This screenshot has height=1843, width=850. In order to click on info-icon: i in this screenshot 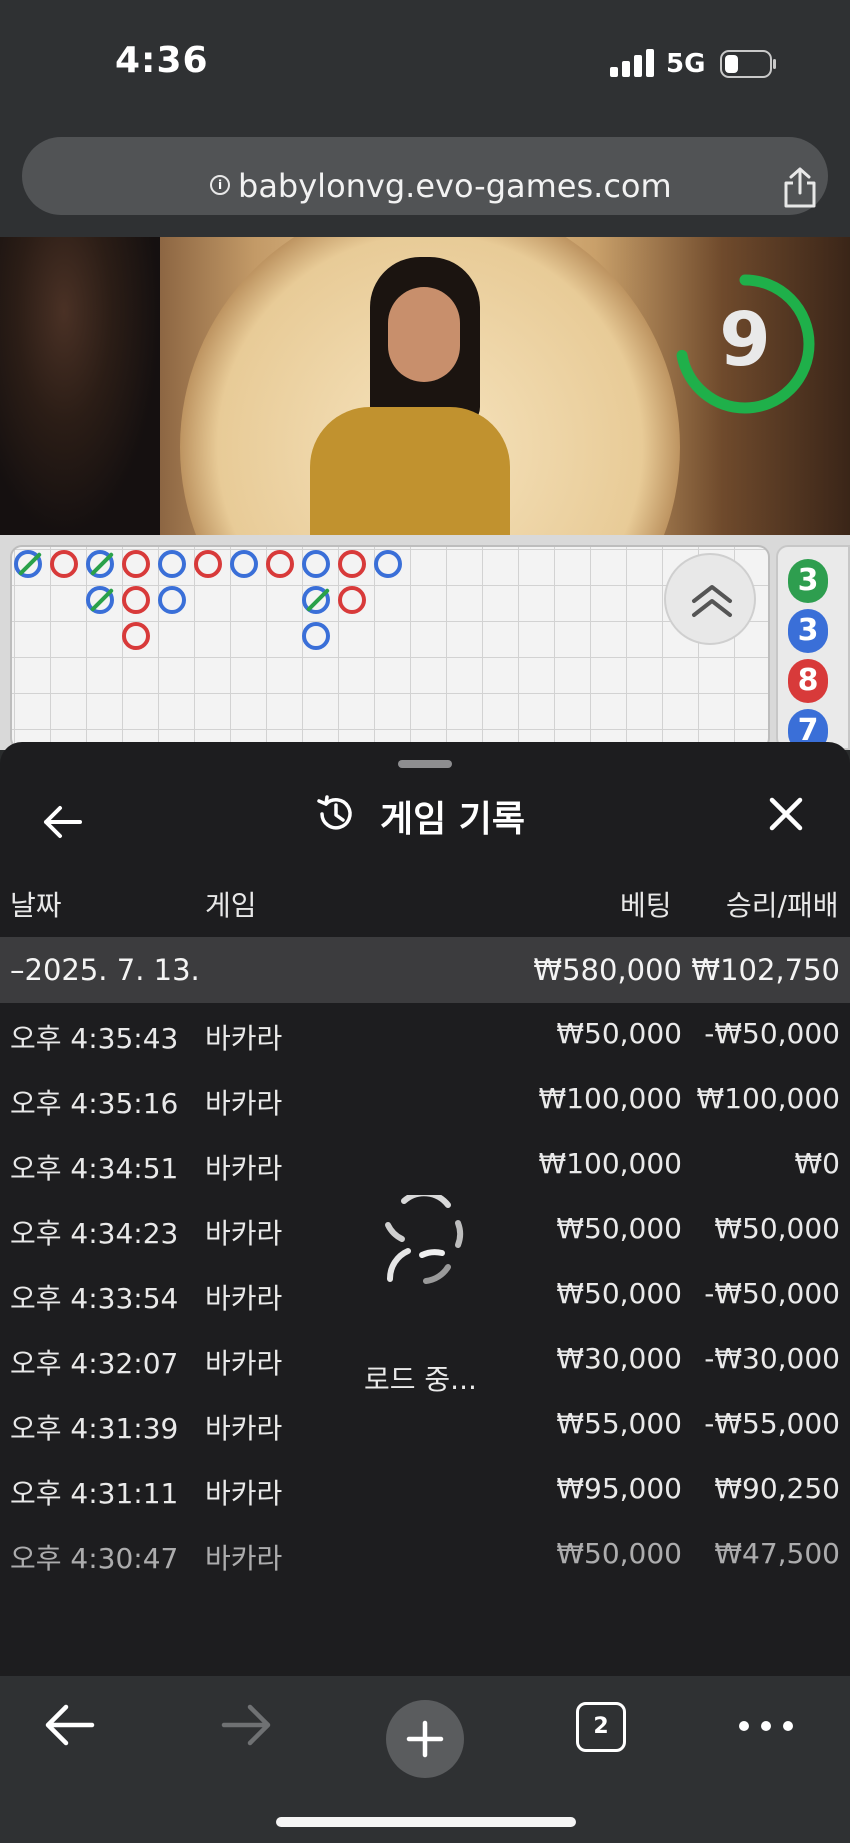, I will do `click(220, 185)`.